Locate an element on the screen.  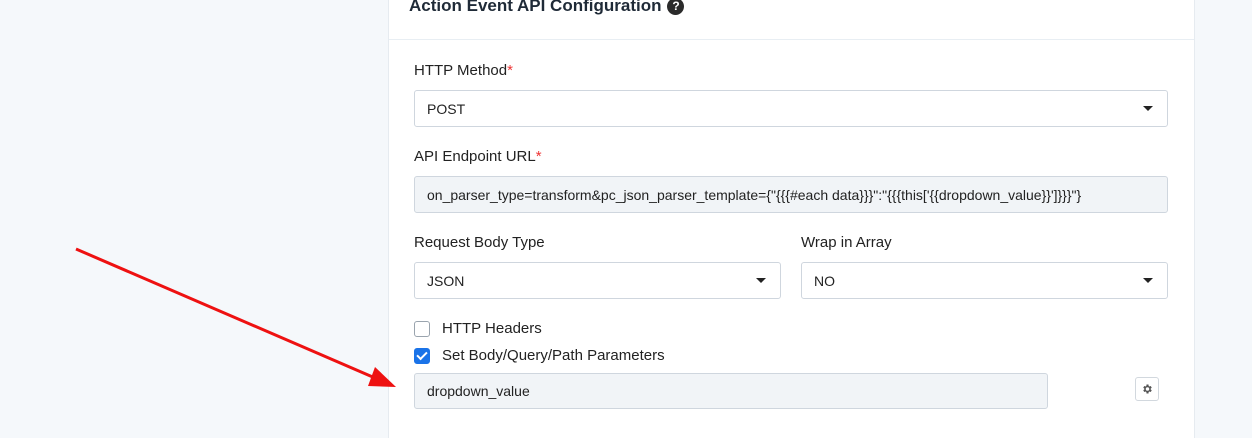
api-endpoint-label-text: API Endpoint URL is located at coordinates (475, 156).